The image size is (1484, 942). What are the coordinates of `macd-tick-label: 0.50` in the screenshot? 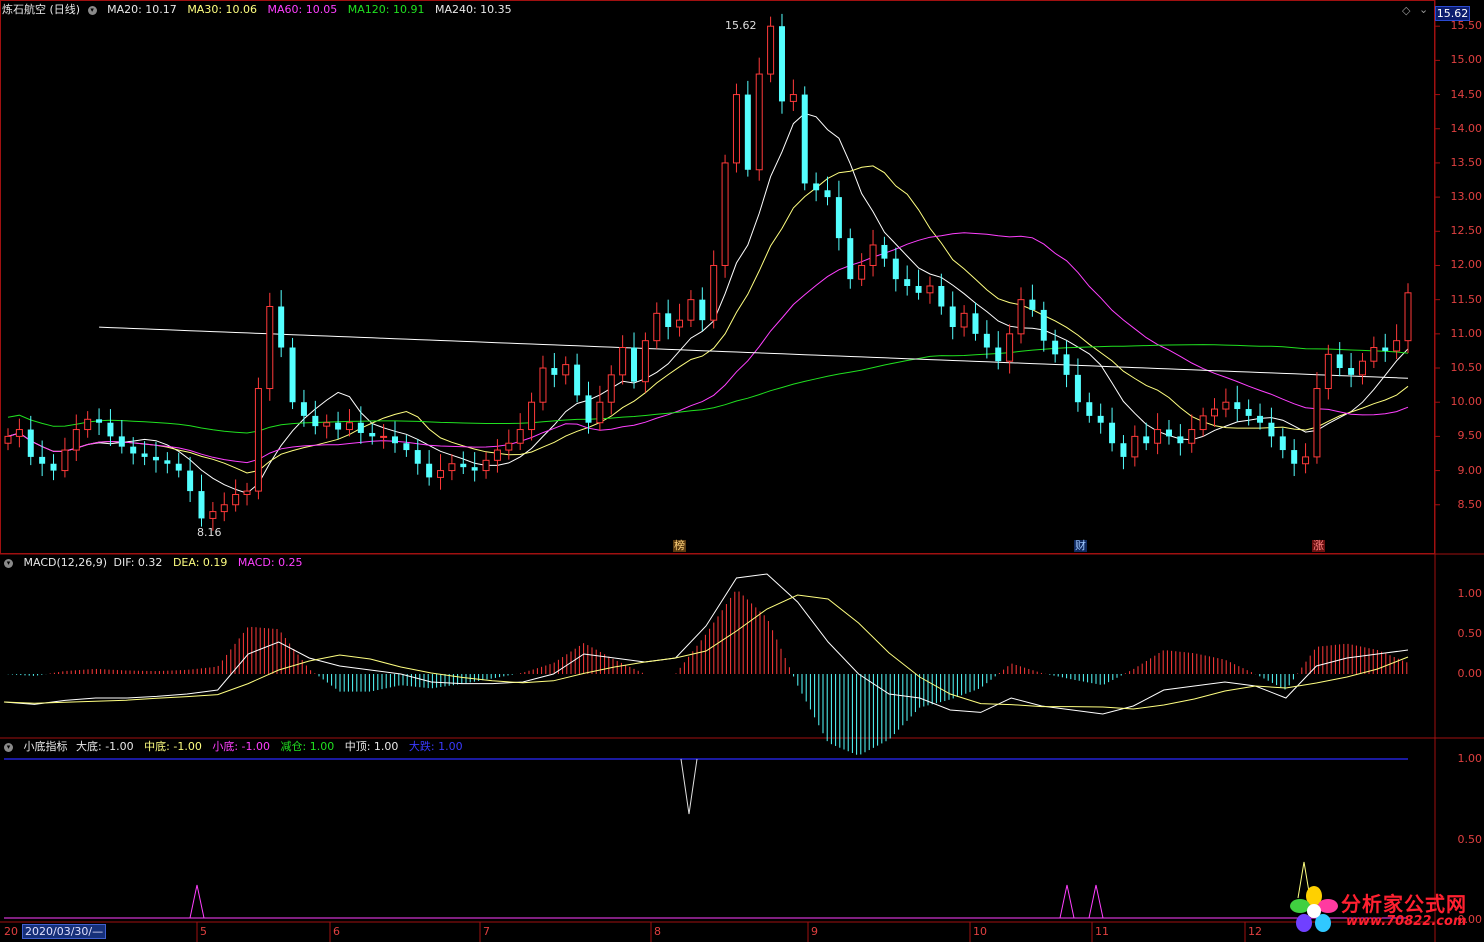 It's located at (1470, 633).